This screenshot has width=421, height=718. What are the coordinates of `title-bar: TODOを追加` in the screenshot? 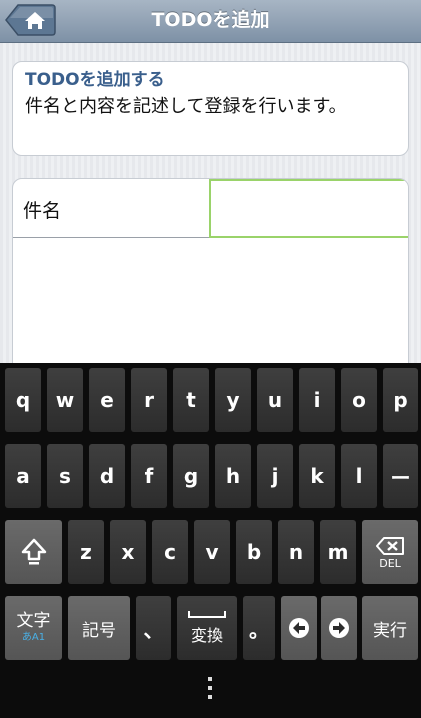 It's located at (210, 21).